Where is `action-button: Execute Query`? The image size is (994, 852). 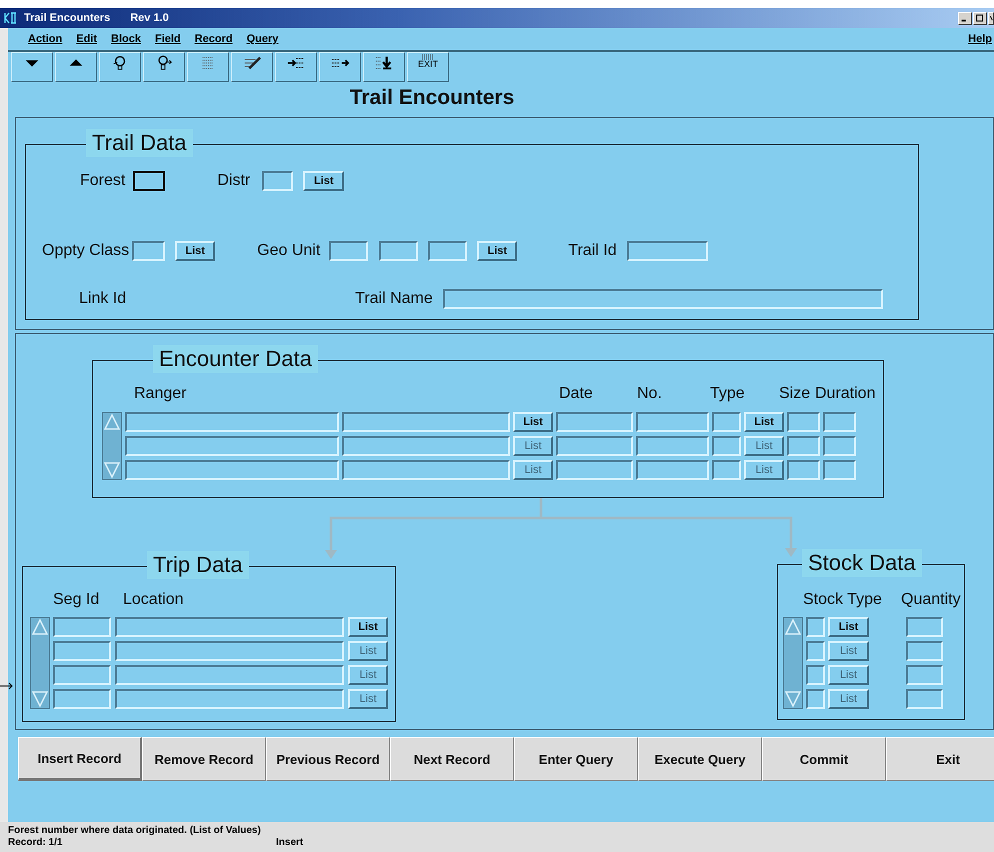
action-button: Execute Query is located at coordinates (700, 759).